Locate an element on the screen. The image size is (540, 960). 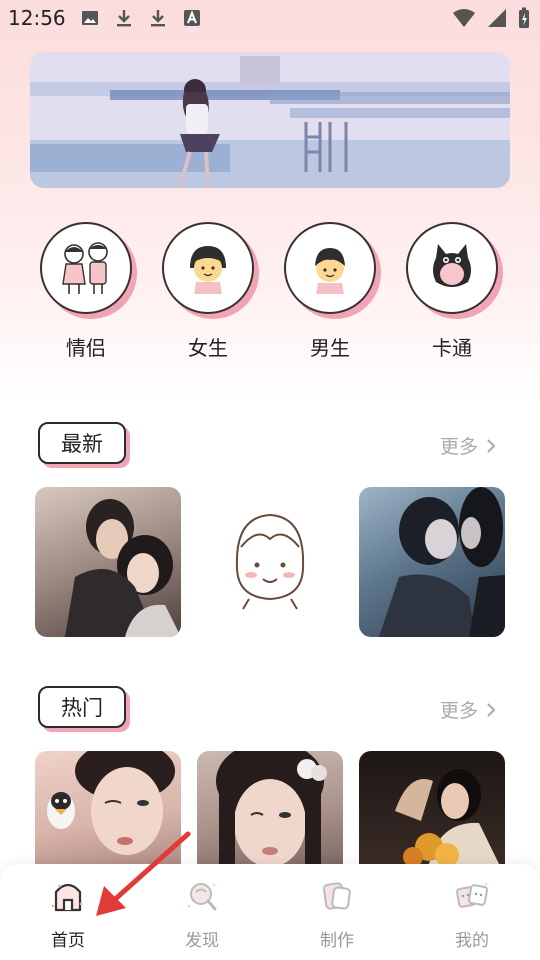
category-couple: 情侣 is located at coordinates (90, 292).